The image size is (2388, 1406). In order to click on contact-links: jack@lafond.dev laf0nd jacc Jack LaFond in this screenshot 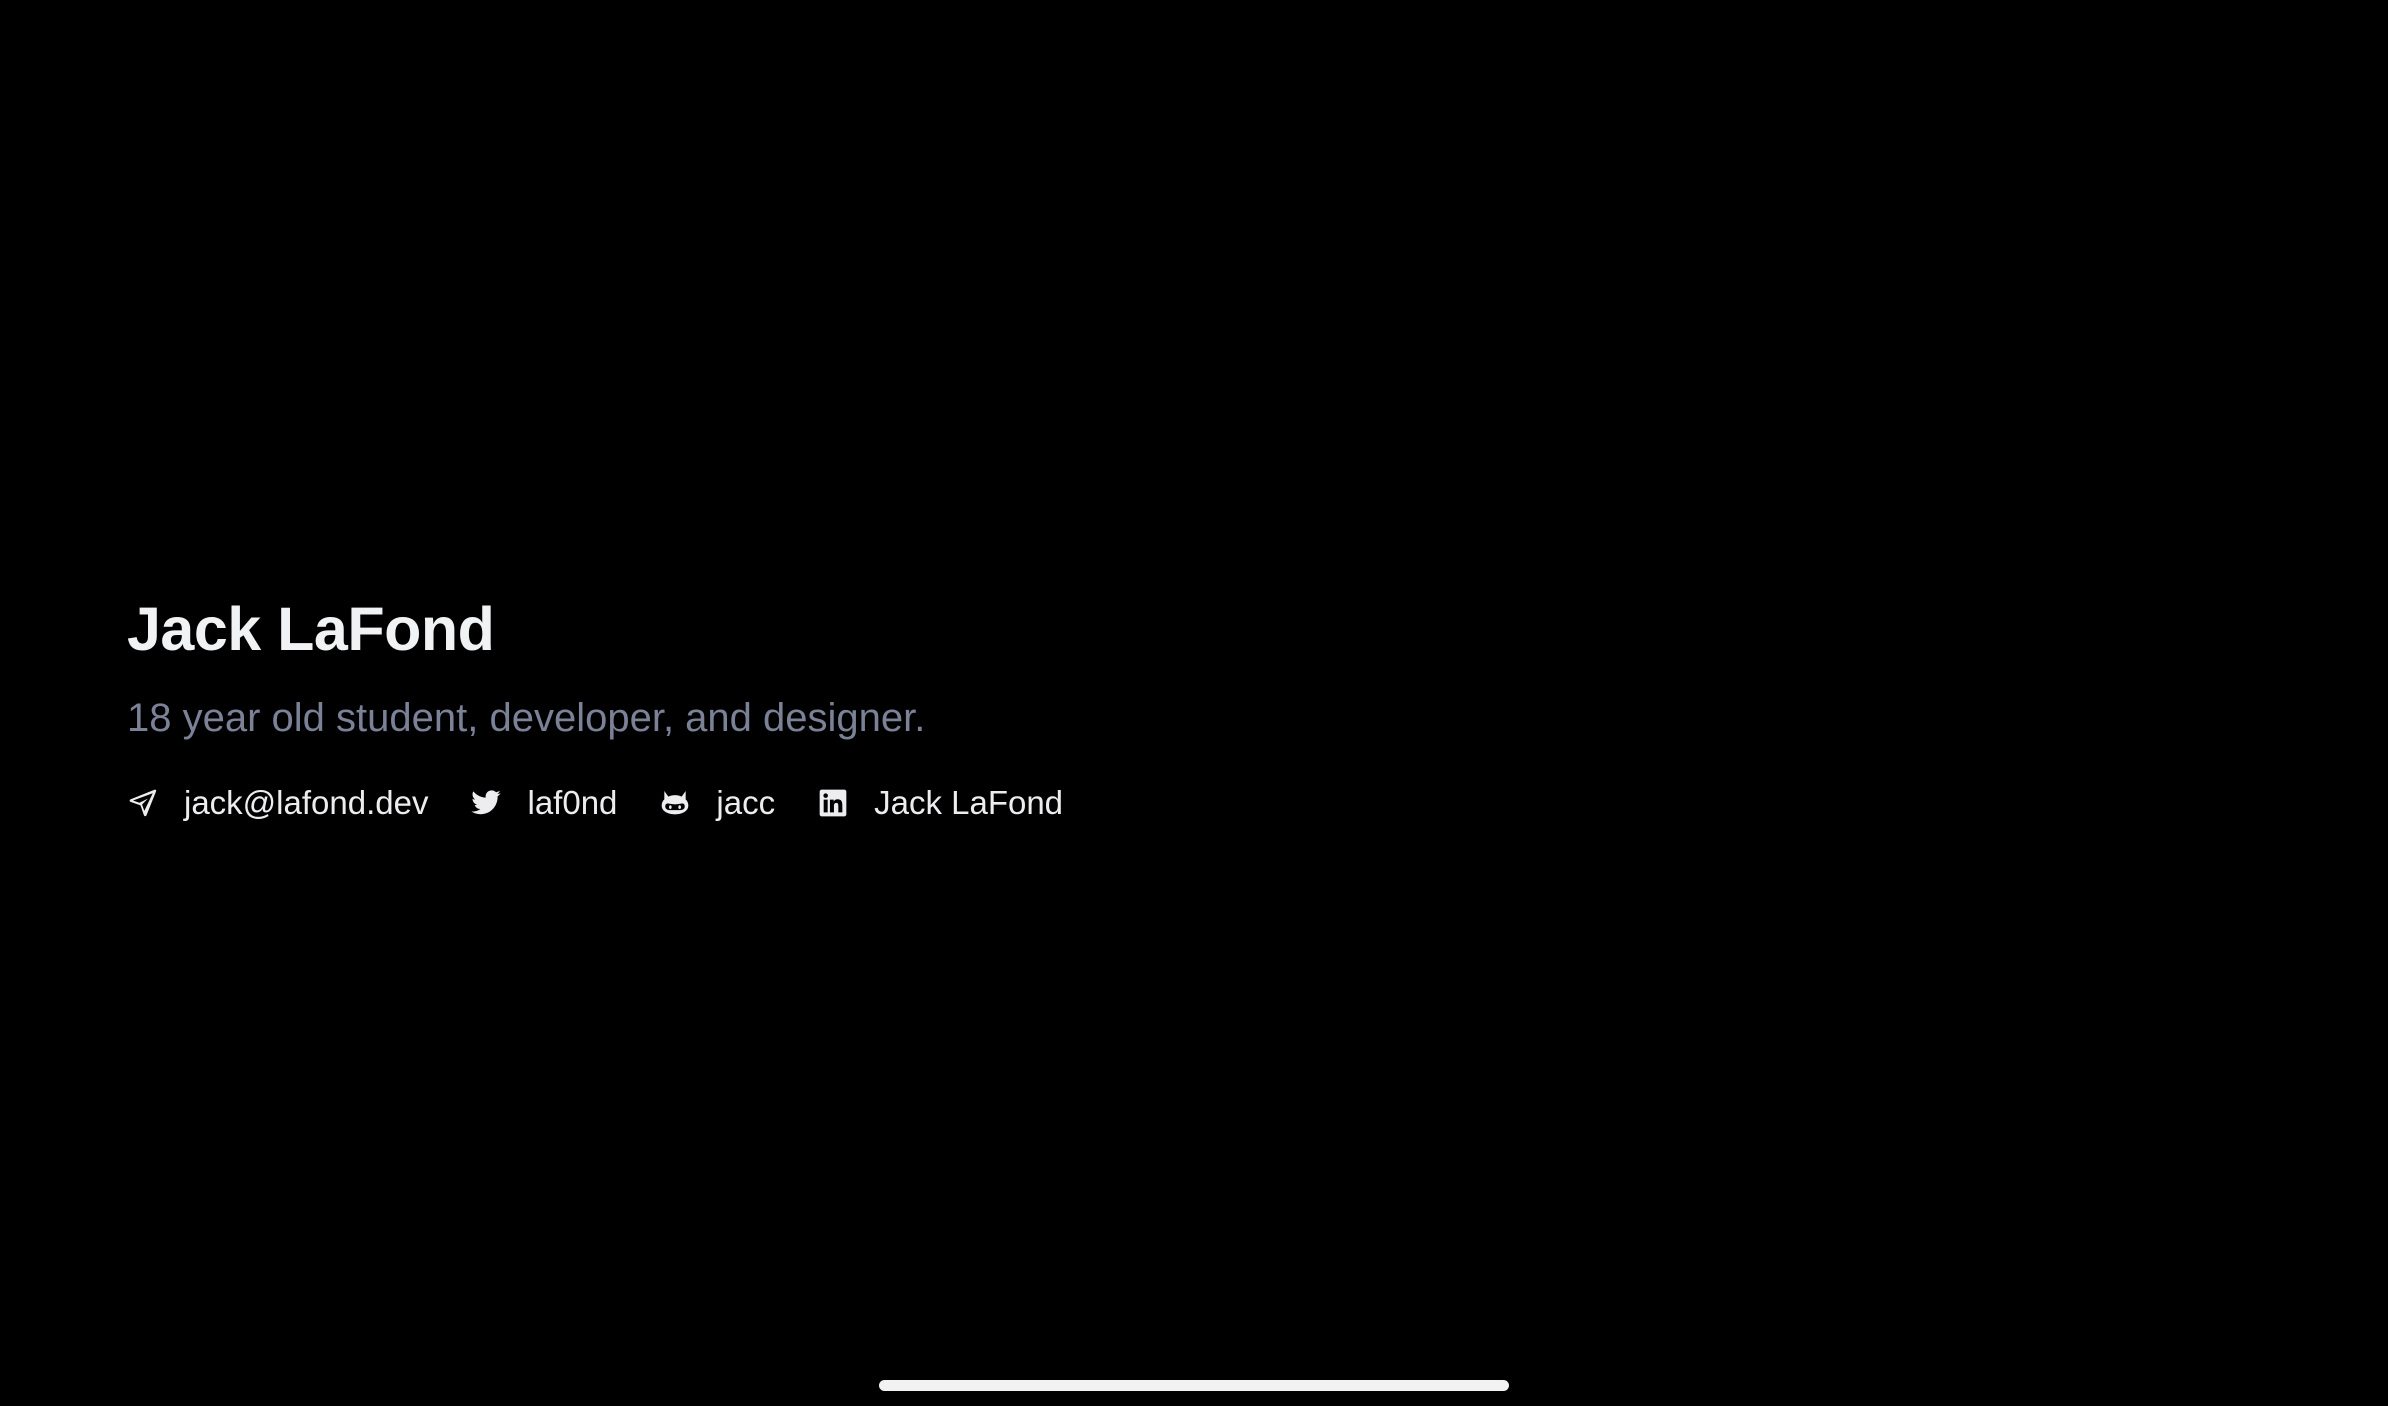, I will do `click(595, 803)`.